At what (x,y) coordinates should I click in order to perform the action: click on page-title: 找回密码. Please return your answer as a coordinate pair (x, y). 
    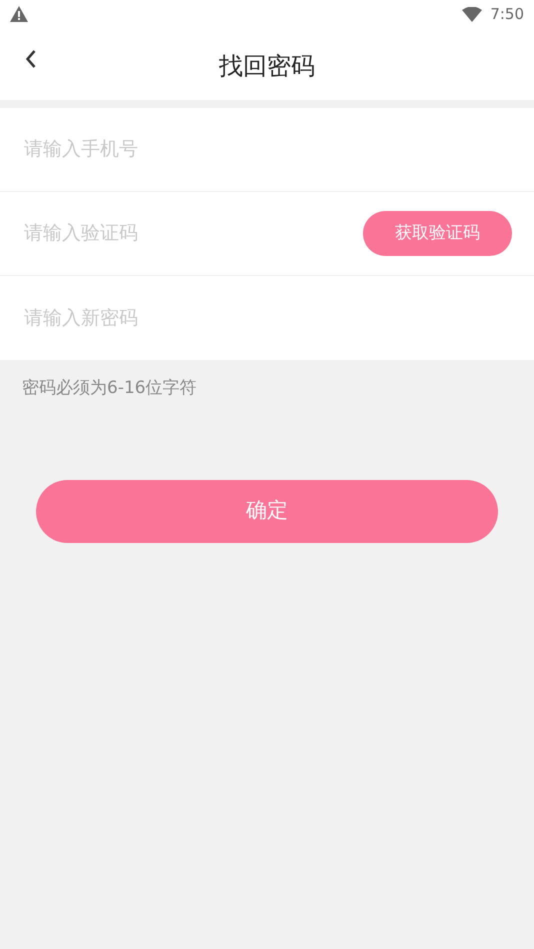
    Looking at the image, I should click on (267, 66).